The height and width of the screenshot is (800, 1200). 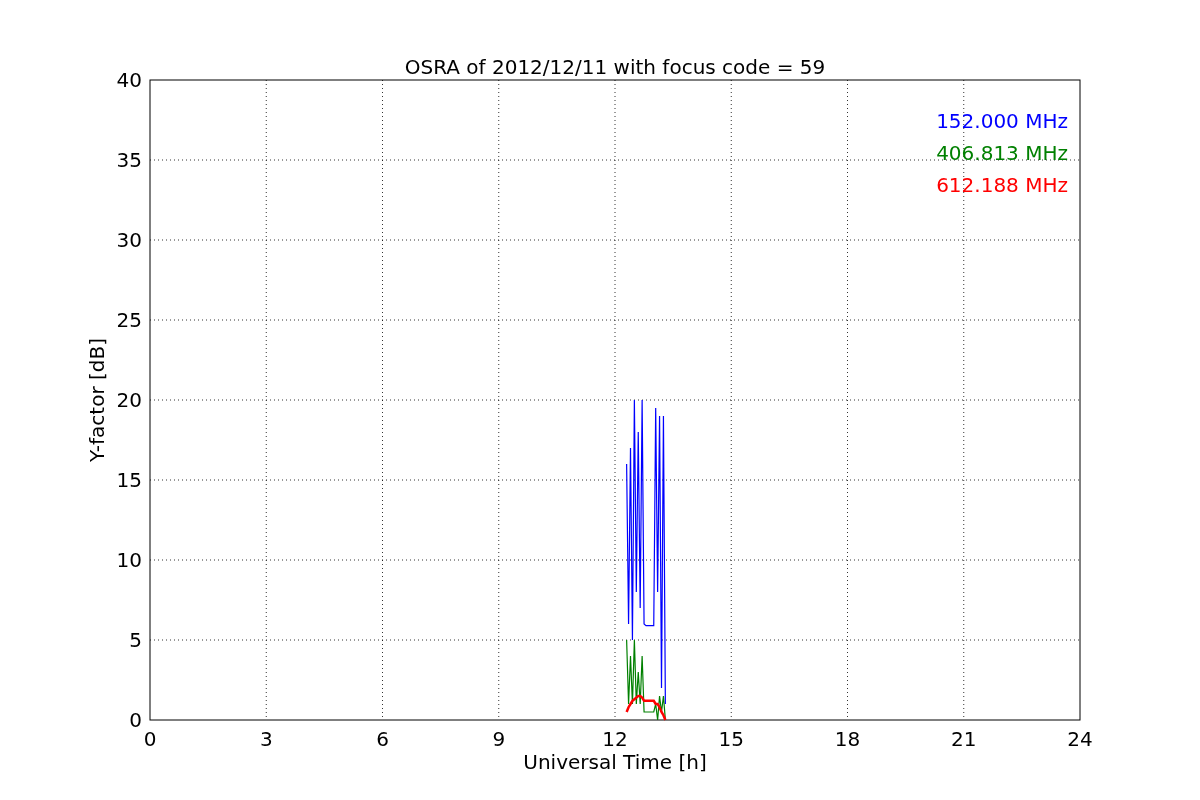 I want to click on x-axis-label: Universal Time [h], so click(x=615, y=762).